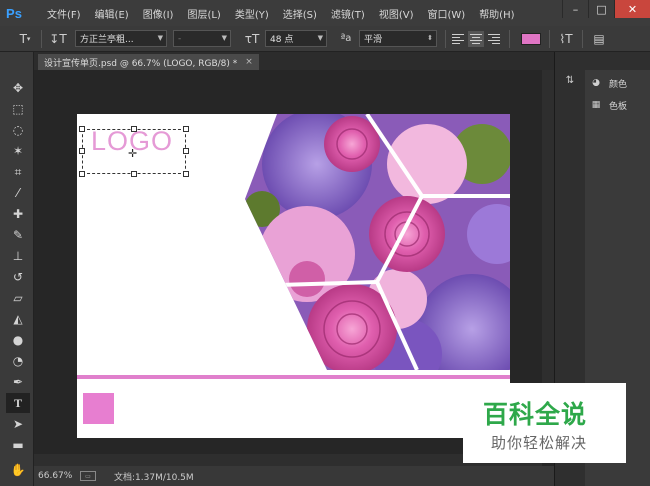 This screenshot has width=650, height=486. Describe the element at coordinates (18, 470) in the screenshot. I see `hand-tool-icon: ✋` at that location.